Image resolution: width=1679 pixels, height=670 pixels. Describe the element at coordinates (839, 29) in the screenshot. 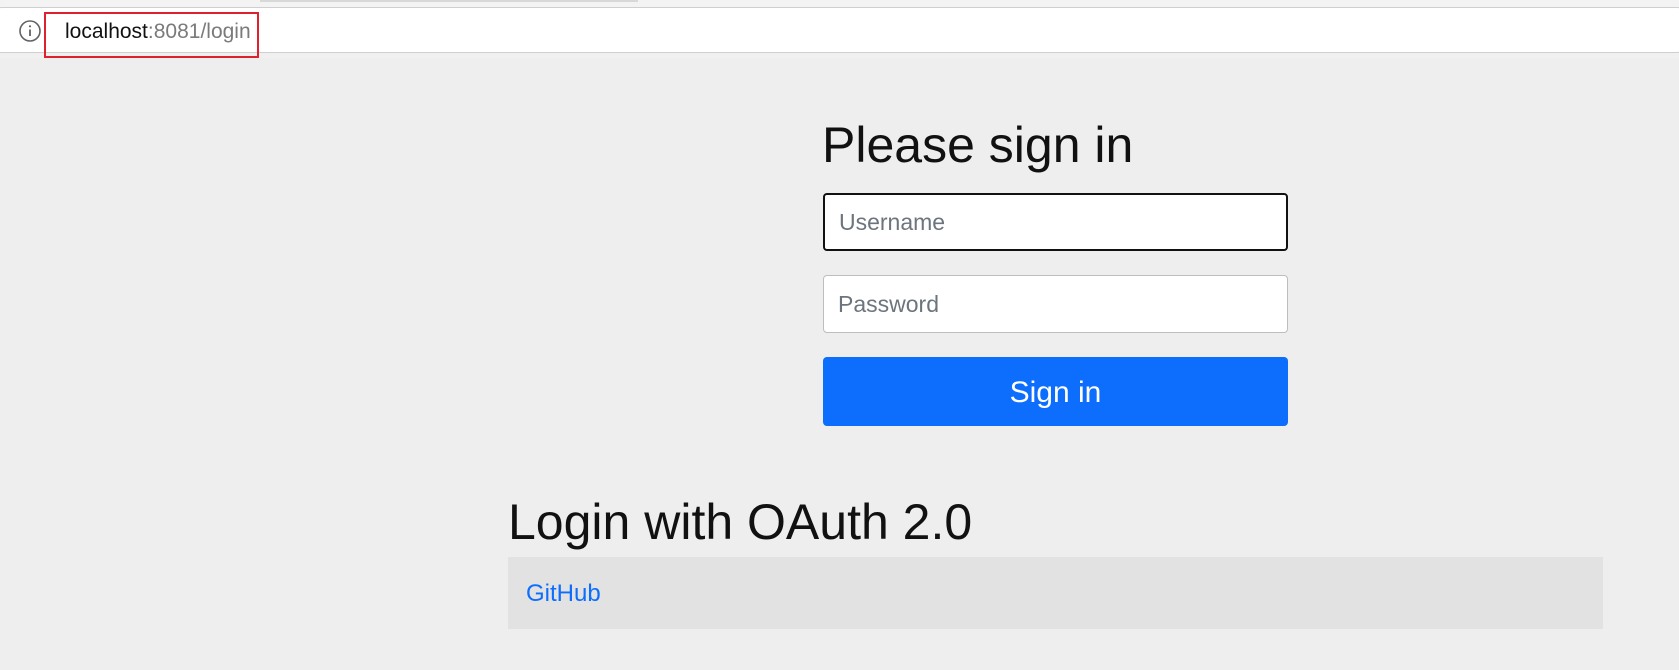

I see `browser-toolbar: localhost:8081/login` at that location.